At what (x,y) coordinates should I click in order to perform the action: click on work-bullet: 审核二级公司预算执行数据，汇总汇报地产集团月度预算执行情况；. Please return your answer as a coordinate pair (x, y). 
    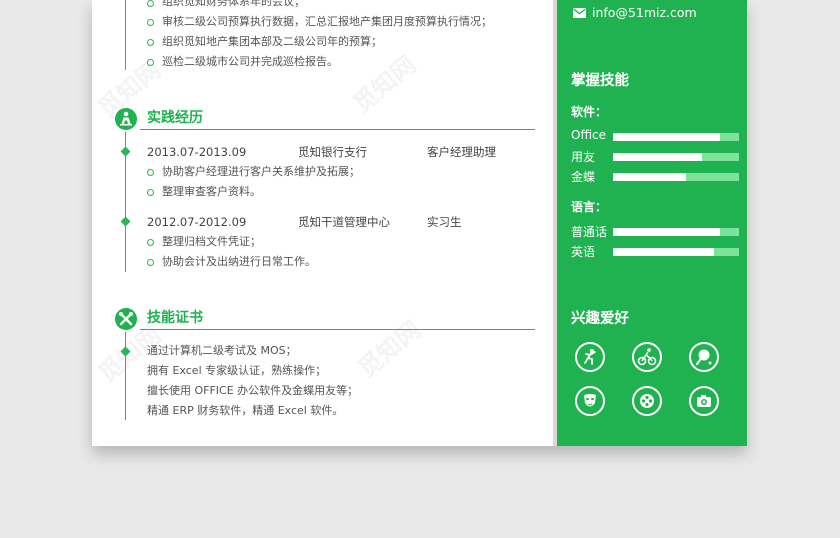
    Looking at the image, I should click on (327, 21).